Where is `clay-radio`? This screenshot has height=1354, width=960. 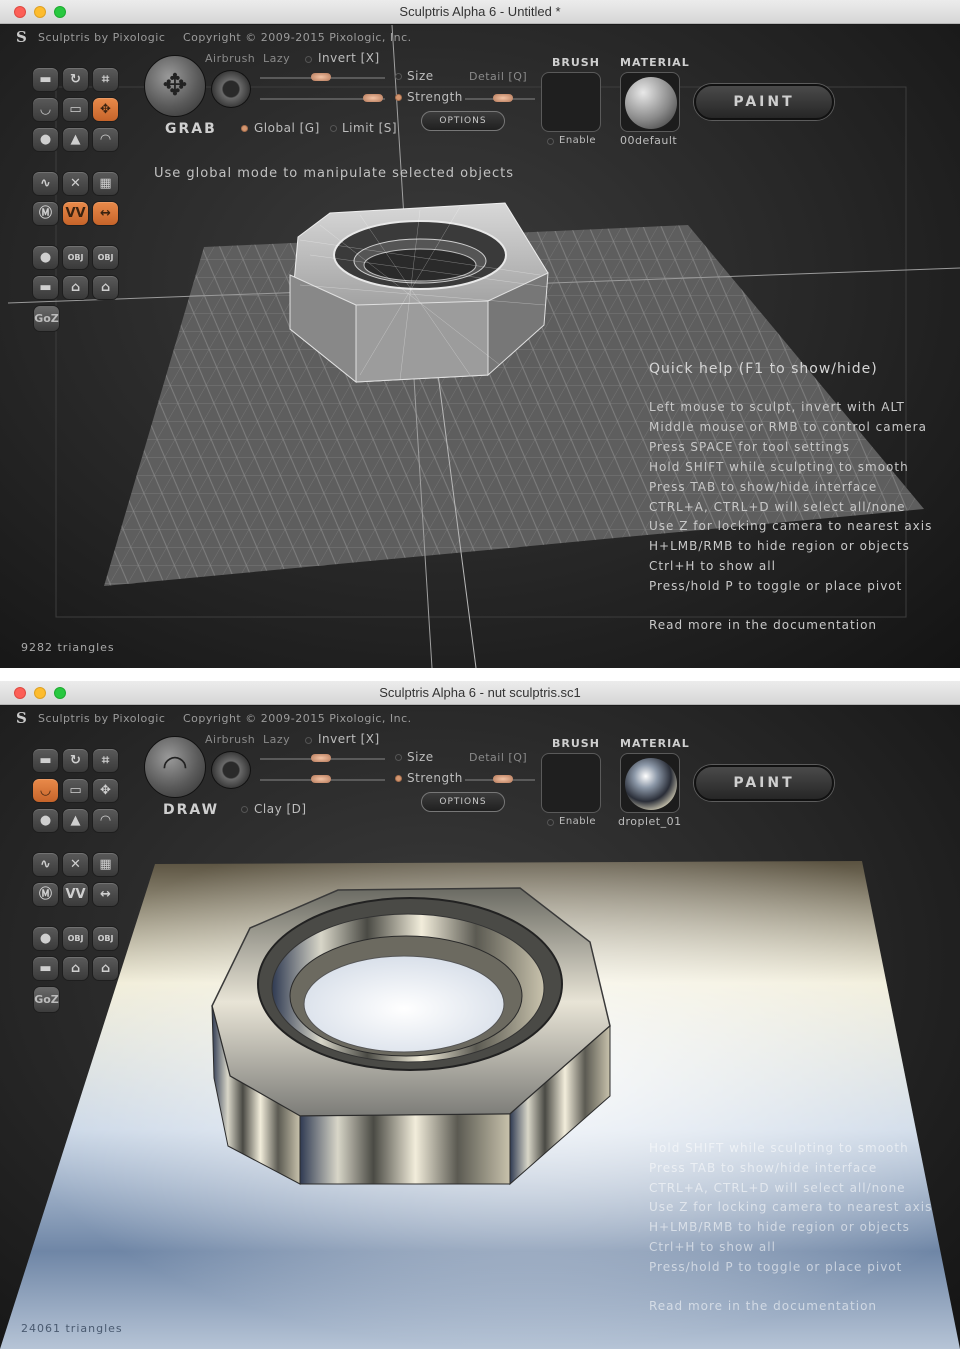 clay-radio is located at coordinates (244, 809).